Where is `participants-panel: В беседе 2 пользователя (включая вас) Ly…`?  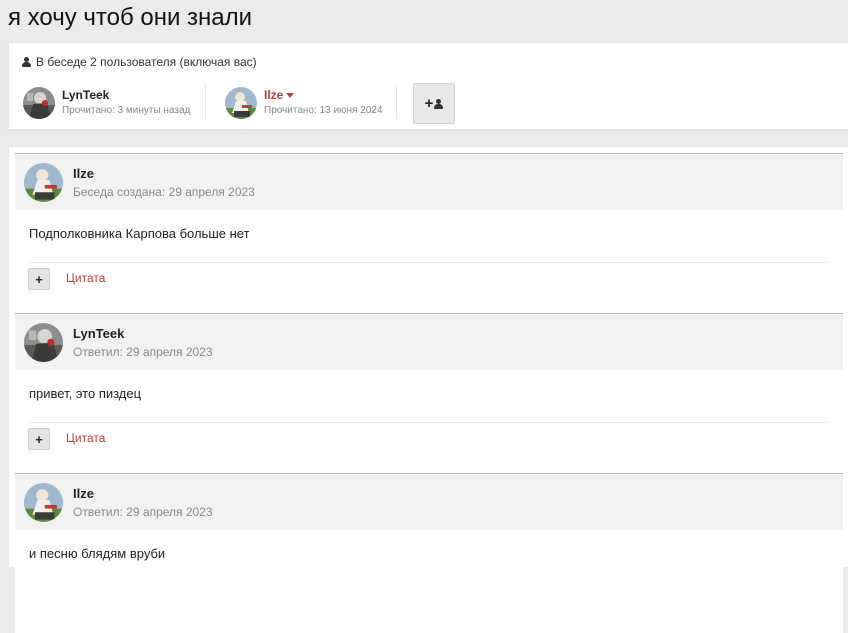
participants-panel: В беседе 2 пользователя (включая вас) Ly… is located at coordinates (428, 86).